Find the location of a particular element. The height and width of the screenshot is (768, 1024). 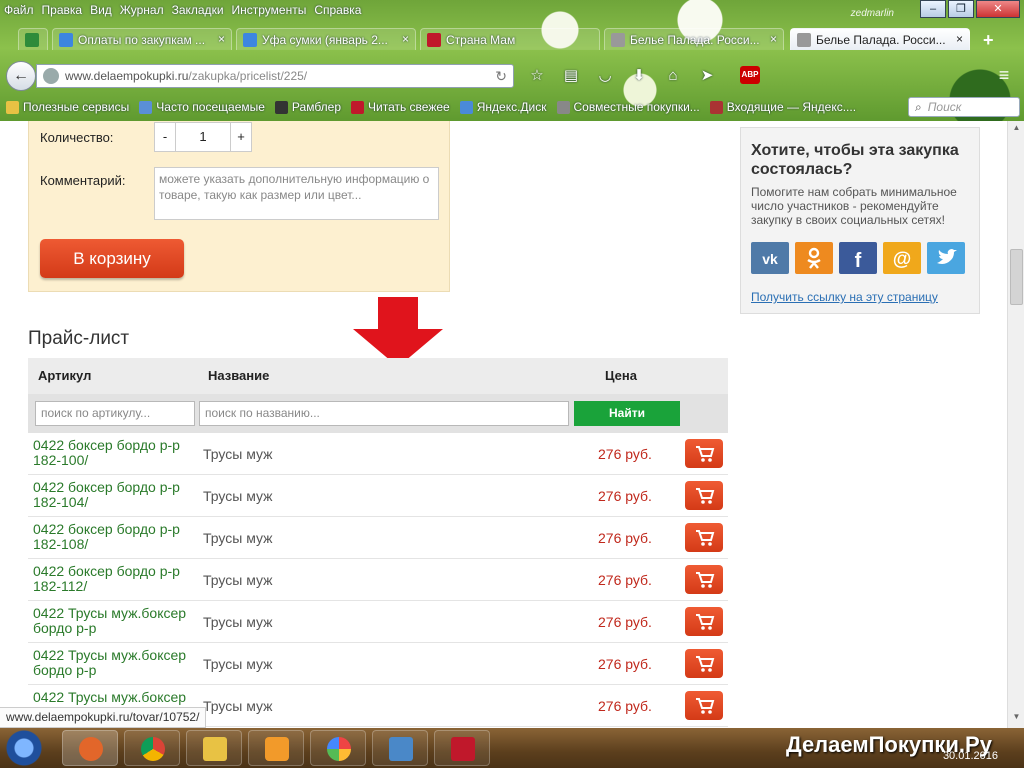

pocket-icon: ◡ is located at coordinates (605, 76).